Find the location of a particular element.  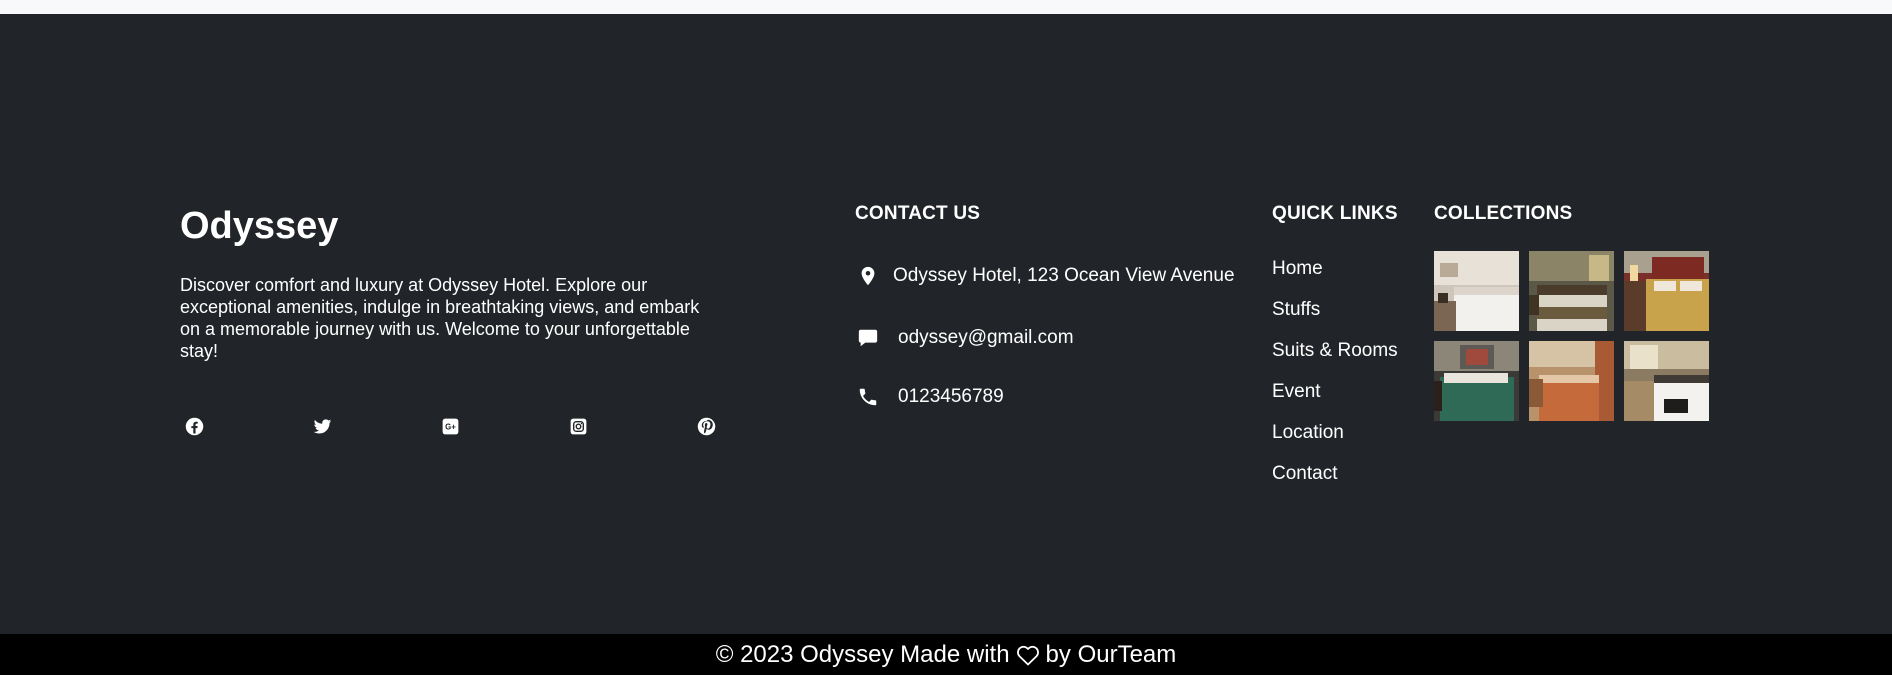

contact-address: Odyssey Hotel, 123 Ocean View Avenue is located at coordinates (1045, 276).